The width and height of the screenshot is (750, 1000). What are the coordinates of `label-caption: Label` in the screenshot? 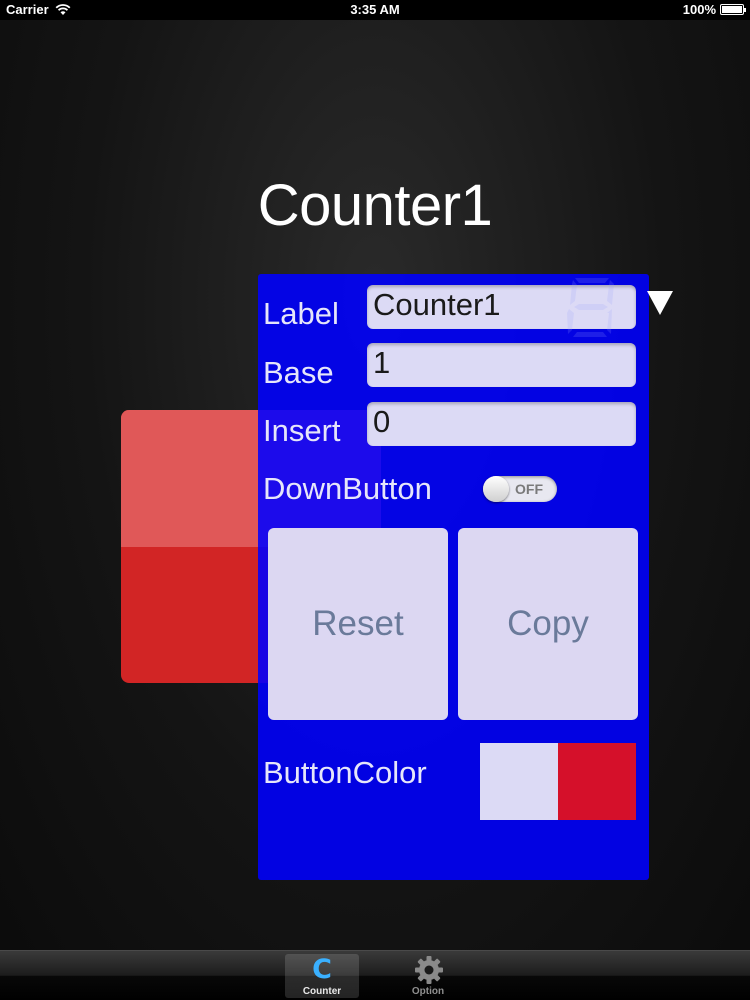 It's located at (301, 313).